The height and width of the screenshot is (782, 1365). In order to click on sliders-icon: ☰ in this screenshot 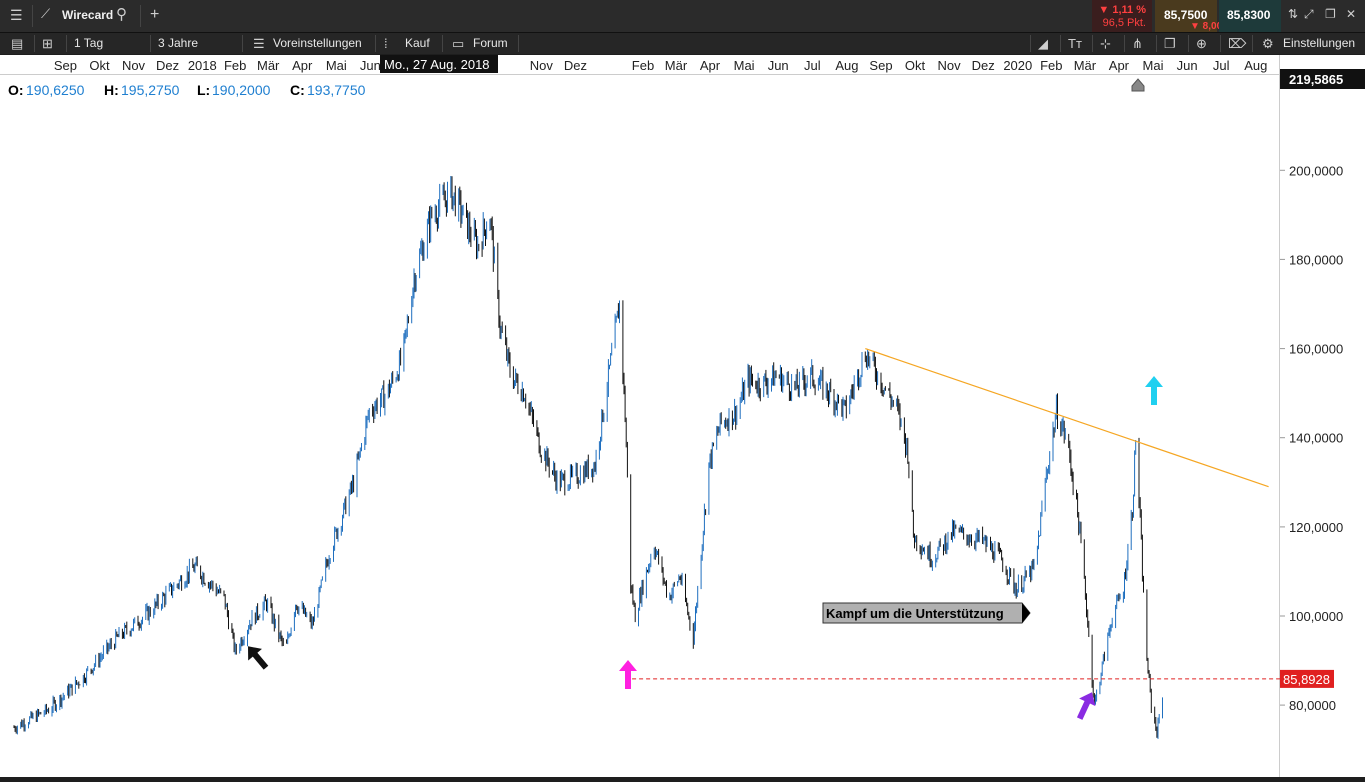, I will do `click(259, 43)`.